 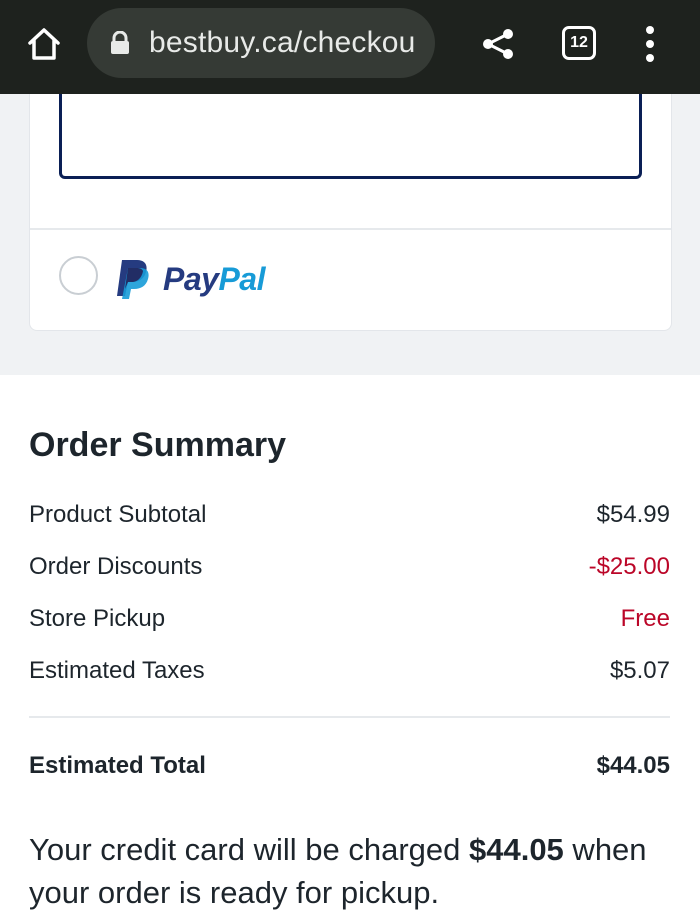 I want to click on paypal-icon, so click(x=133, y=279).